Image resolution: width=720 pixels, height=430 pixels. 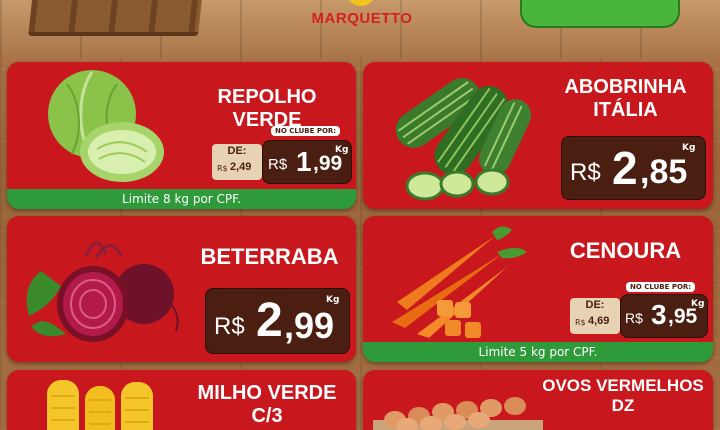 I want to click on corn-icon, so click(x=100, y=405).